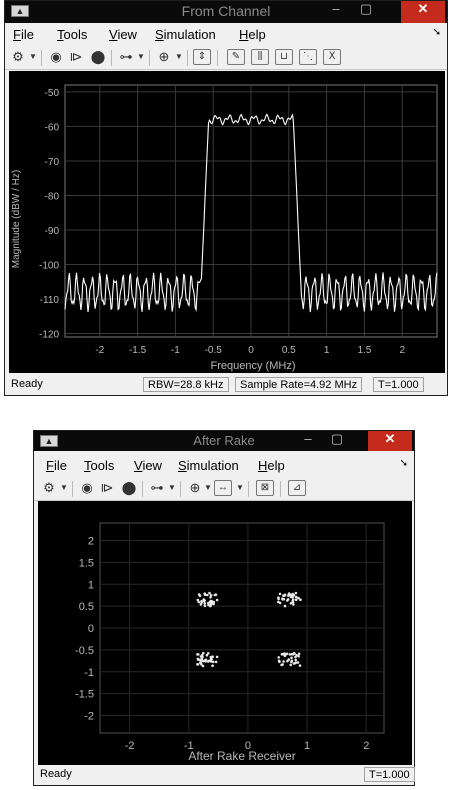 This screenshot has height=790, width=451. What do you see at coordinates (130, 746) in the screenshot?
I see `x-tick-label: -2` at bounding box center [130, 746].